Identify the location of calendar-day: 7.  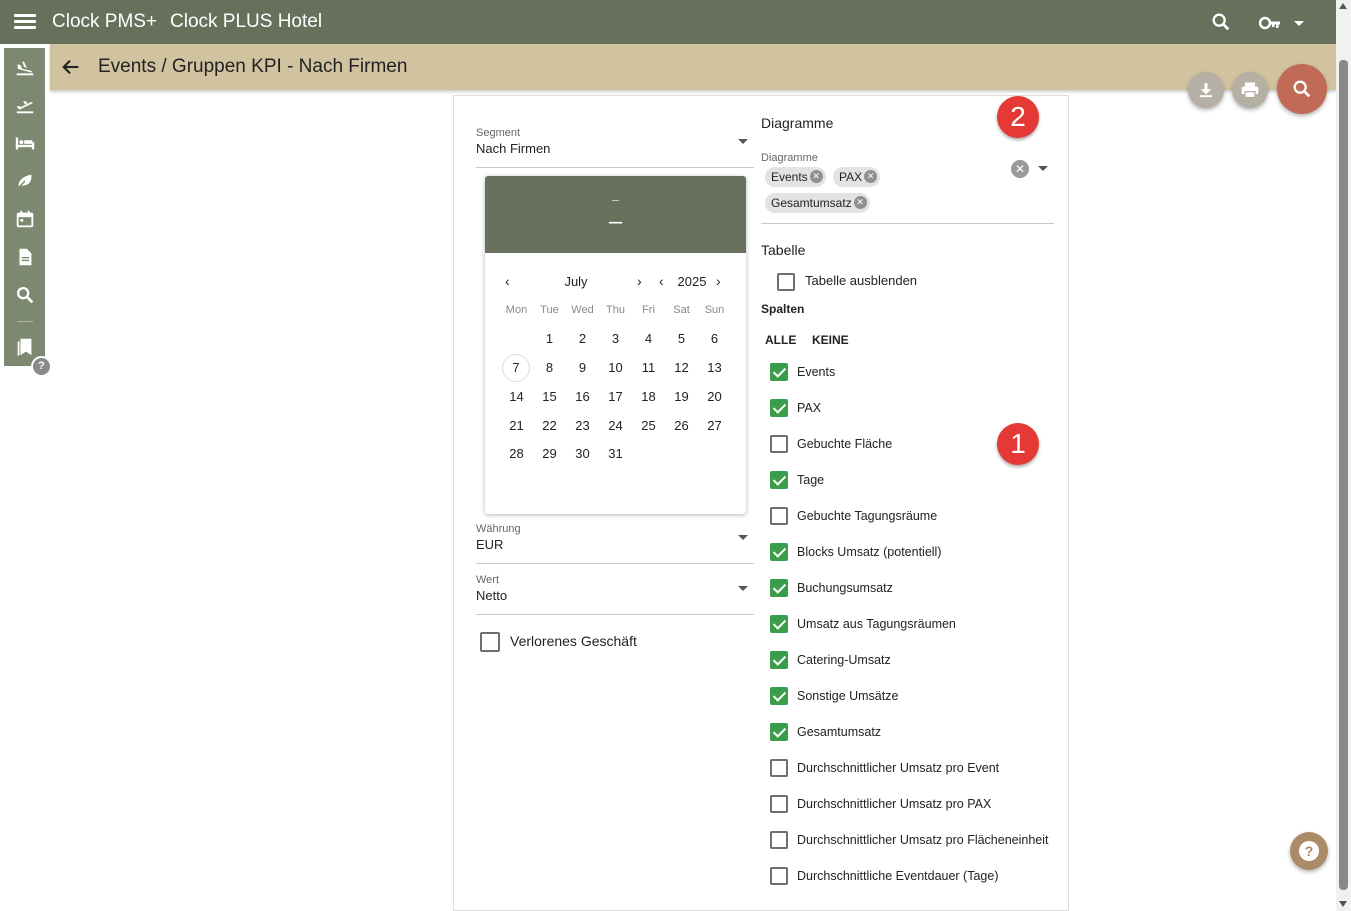
(516, 368).